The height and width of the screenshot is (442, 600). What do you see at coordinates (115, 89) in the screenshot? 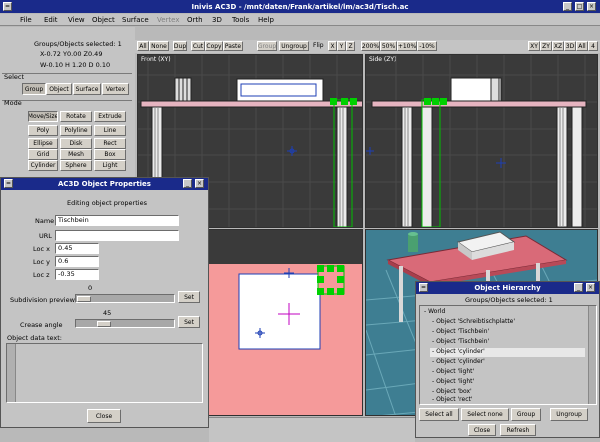
I see `select-vertex-button: Vertex` at bounding box center [115, 89].